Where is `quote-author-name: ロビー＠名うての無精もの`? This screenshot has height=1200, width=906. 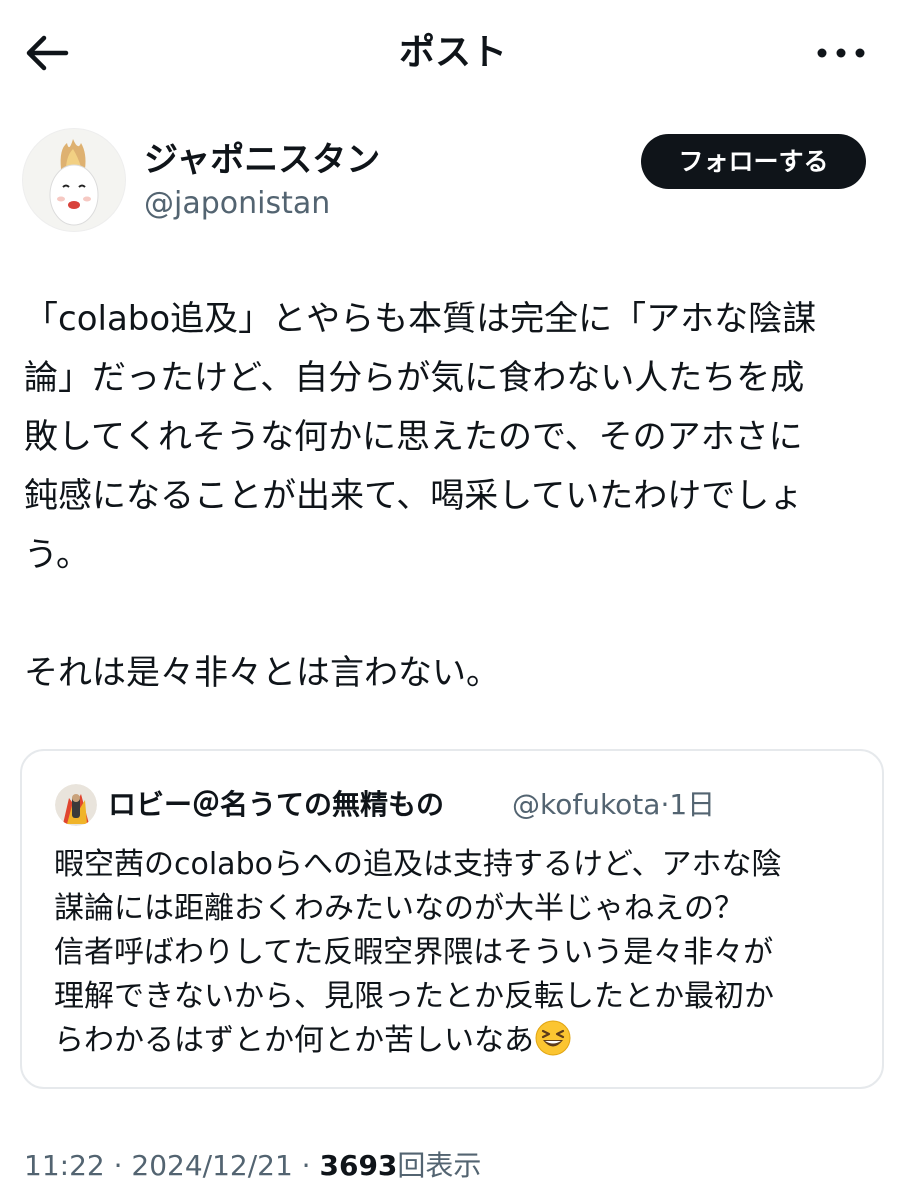 quote-author-name: ロビー＠名うての無精もの is located at coordinates (276, 804).